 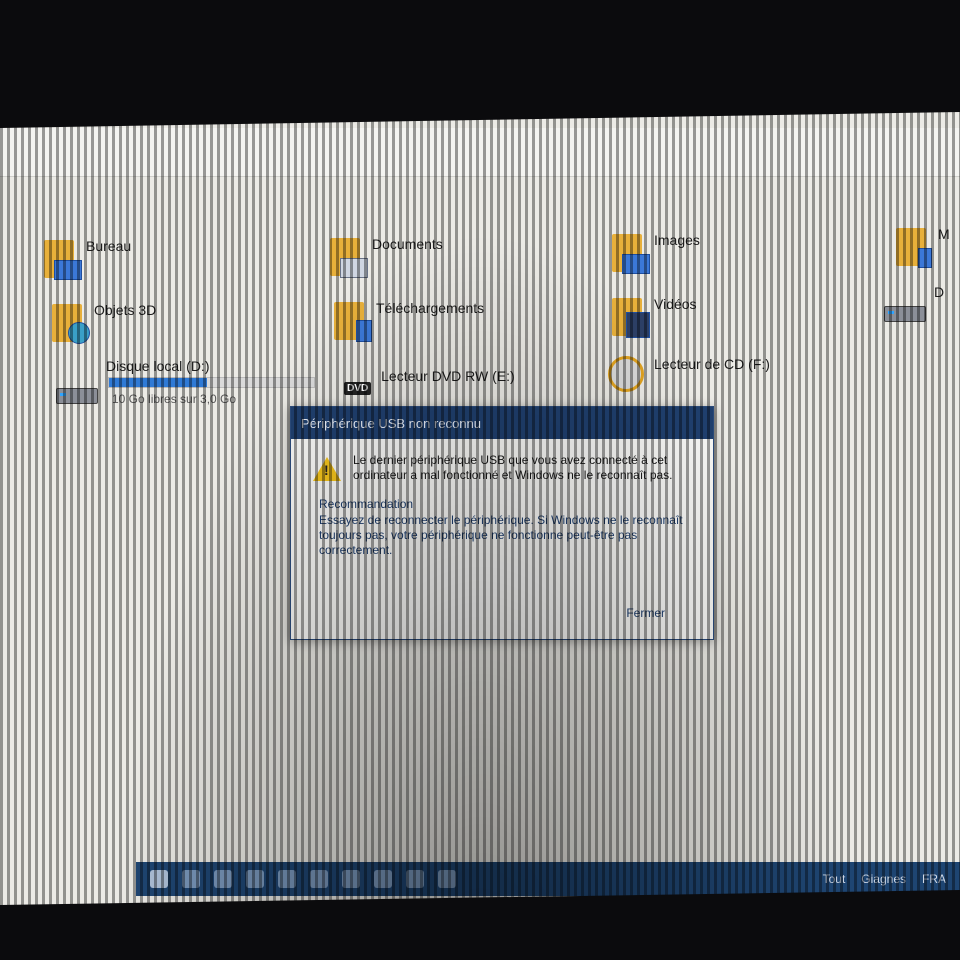 What do you see at coordinates (386, 257) in the screenshot?
I see `folder-documents: Documents` at bounding box center [386, 257].